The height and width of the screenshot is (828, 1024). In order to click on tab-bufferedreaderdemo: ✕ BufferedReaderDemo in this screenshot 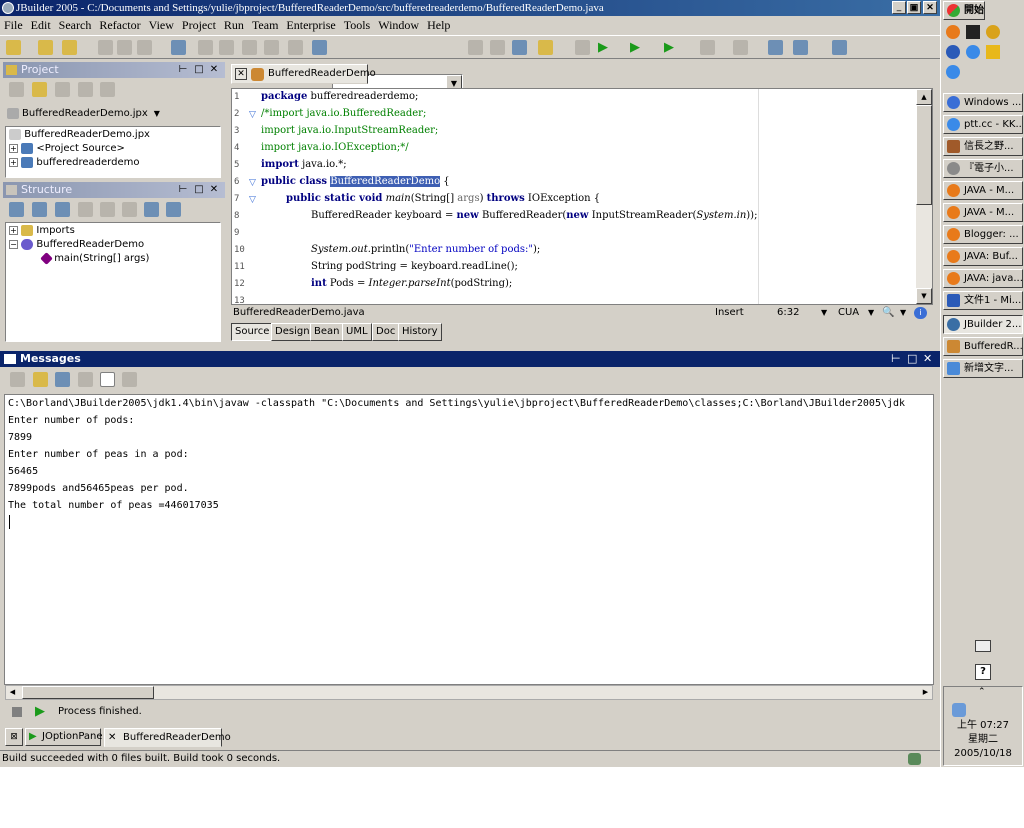, I will do `click(167, 737)`.